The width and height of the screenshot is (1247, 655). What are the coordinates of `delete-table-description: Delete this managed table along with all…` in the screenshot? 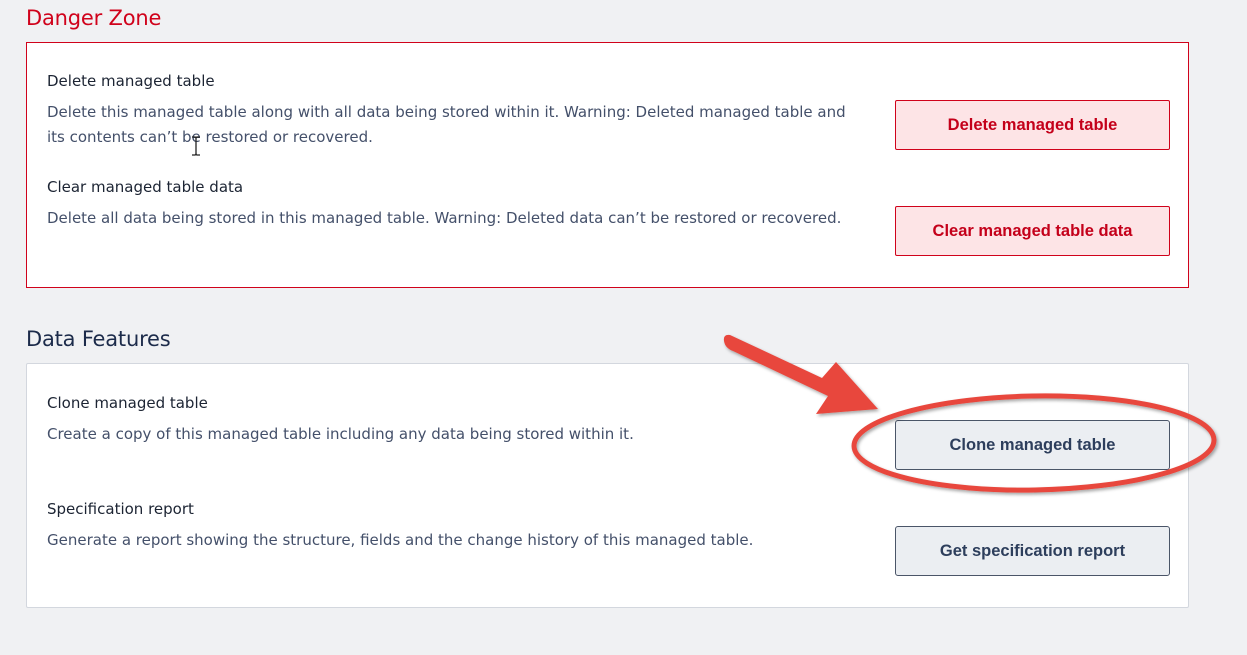 It's located at (446, 124).